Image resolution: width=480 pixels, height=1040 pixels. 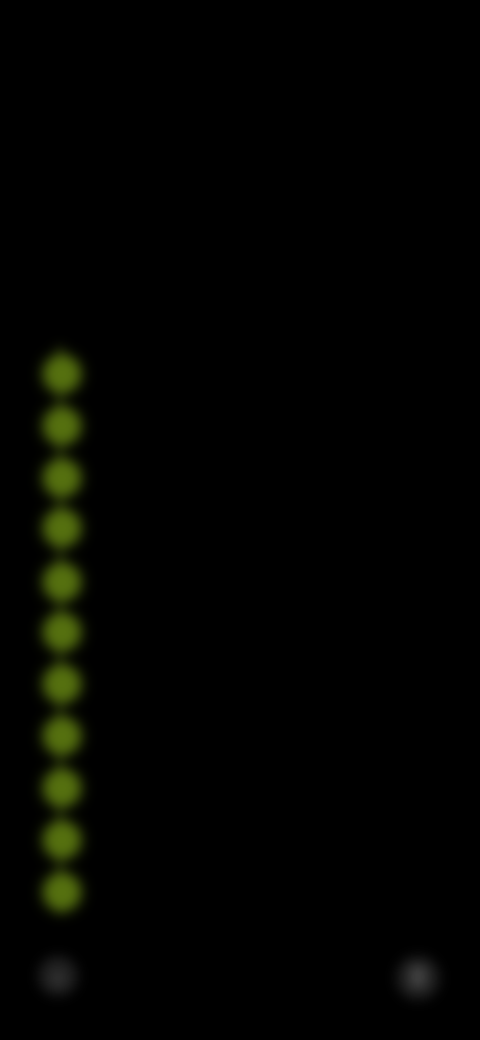 What do you see at coordinates (58, 976) in the screenshot?
I see `home-icon: ⌂` at bounding box center [58, 976].